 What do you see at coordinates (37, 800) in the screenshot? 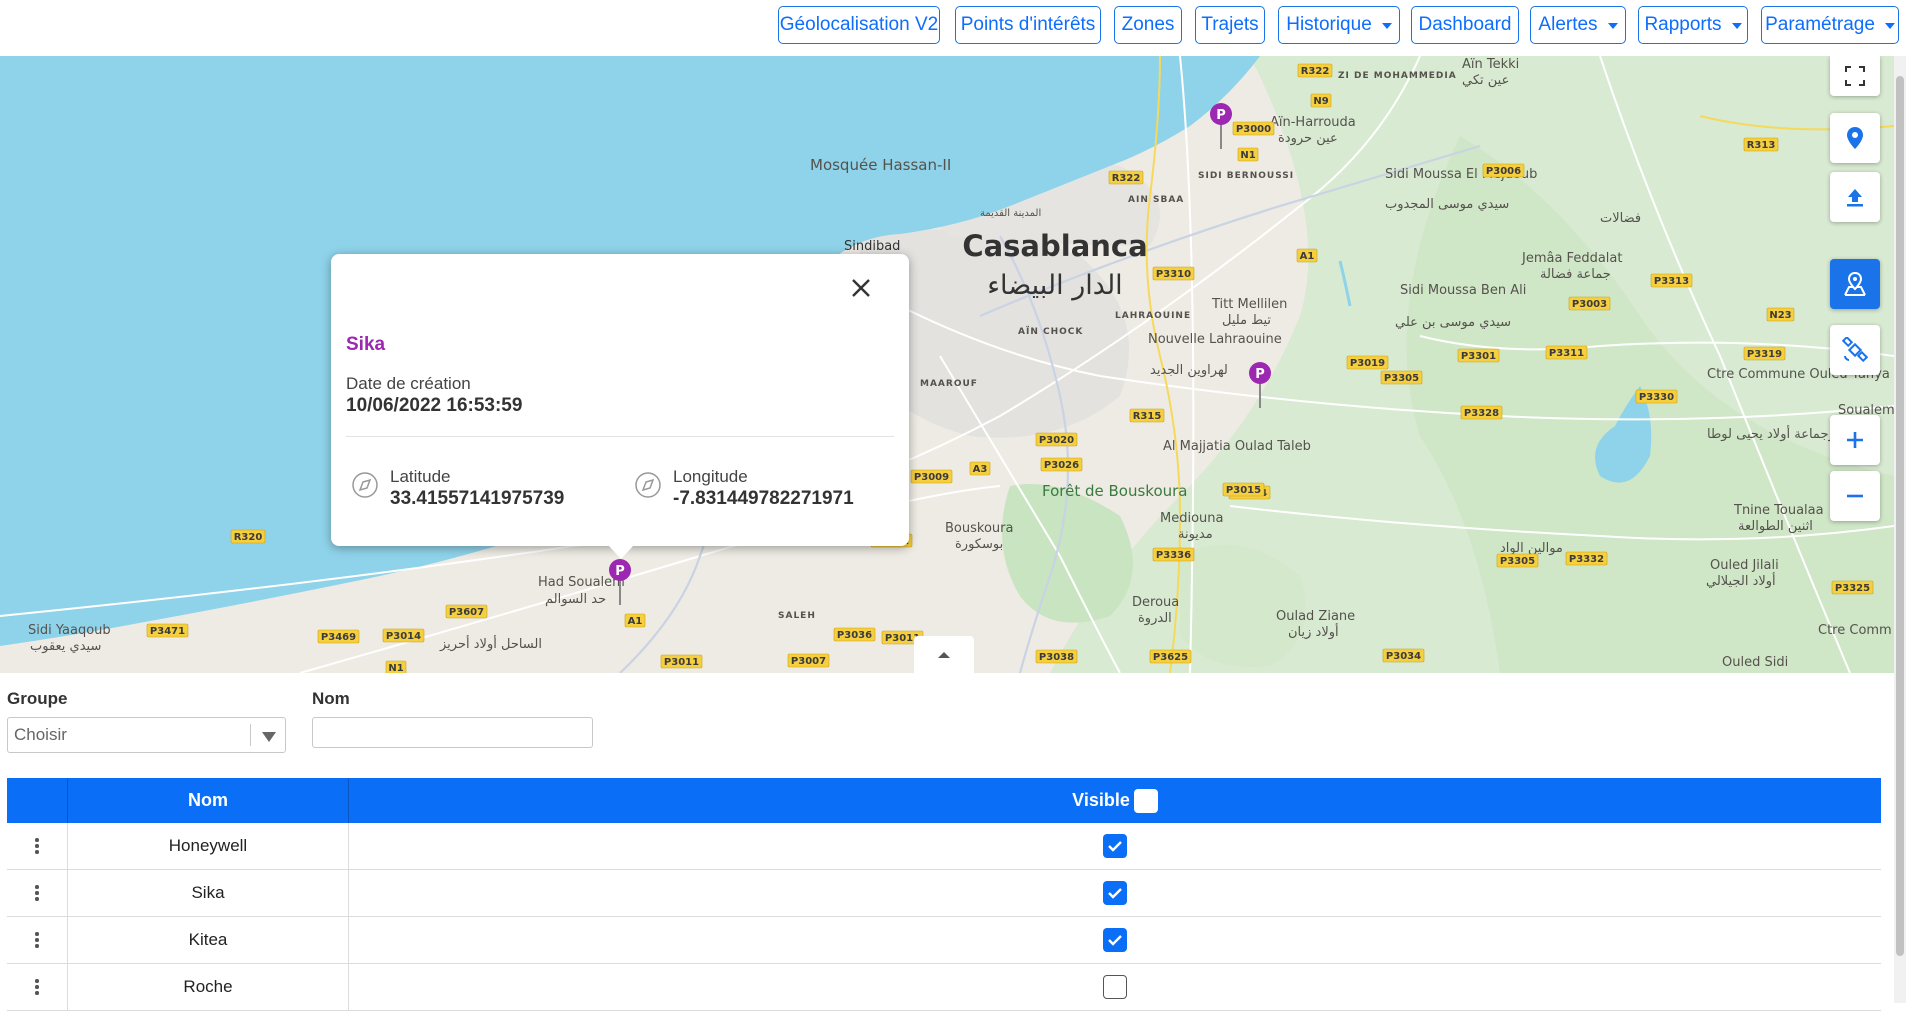
I see `header-actions-cell` at bounding box center [37, 800].